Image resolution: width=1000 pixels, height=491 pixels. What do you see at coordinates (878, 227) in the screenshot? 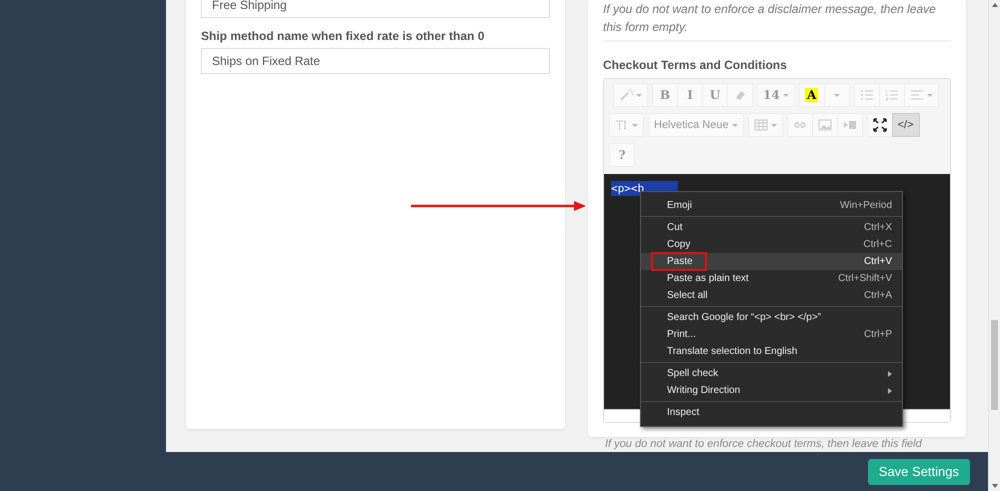
I see `shortcut-text: Ctrl+X` at bounding box center [878, 227].